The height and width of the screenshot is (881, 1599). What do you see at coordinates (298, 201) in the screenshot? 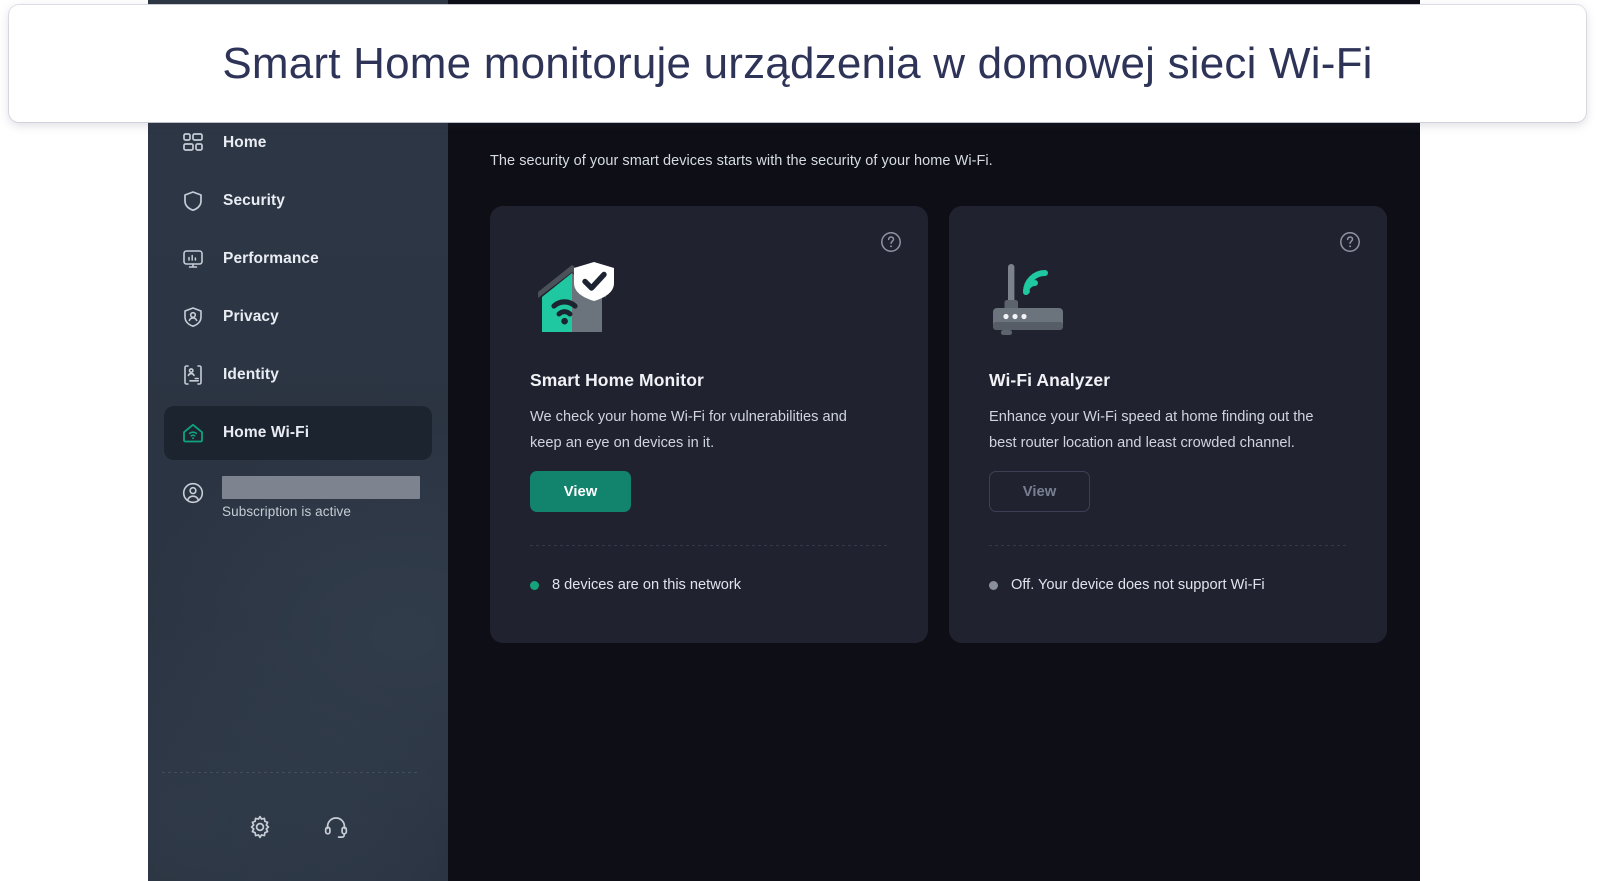
I see `sidebar-item-security: Security` at bounding box center [298, 201].